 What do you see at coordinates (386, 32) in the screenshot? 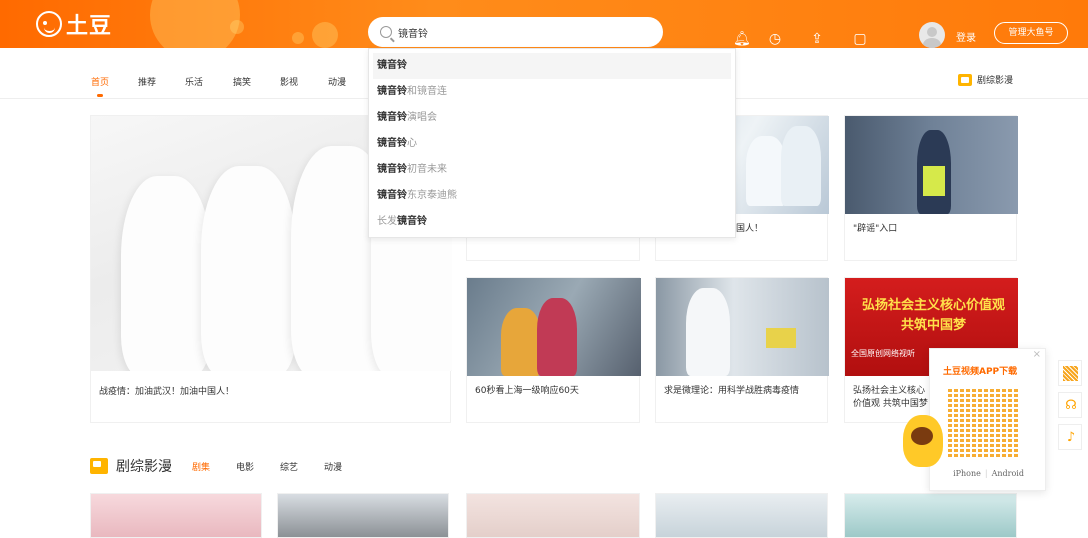
I see `search-icon` at bounding box center [386, 32].